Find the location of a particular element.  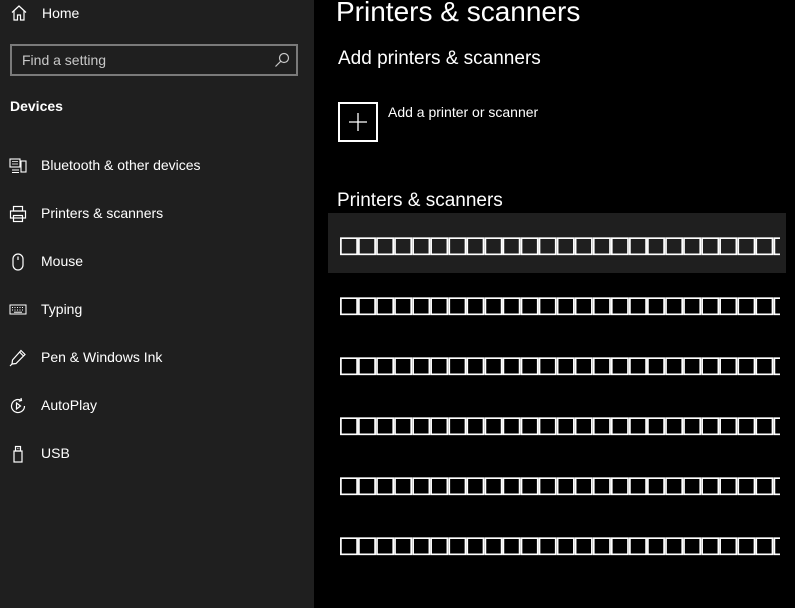

sidebar-item-label: Pen & Windows Ink is located at coordinates (102, 357).